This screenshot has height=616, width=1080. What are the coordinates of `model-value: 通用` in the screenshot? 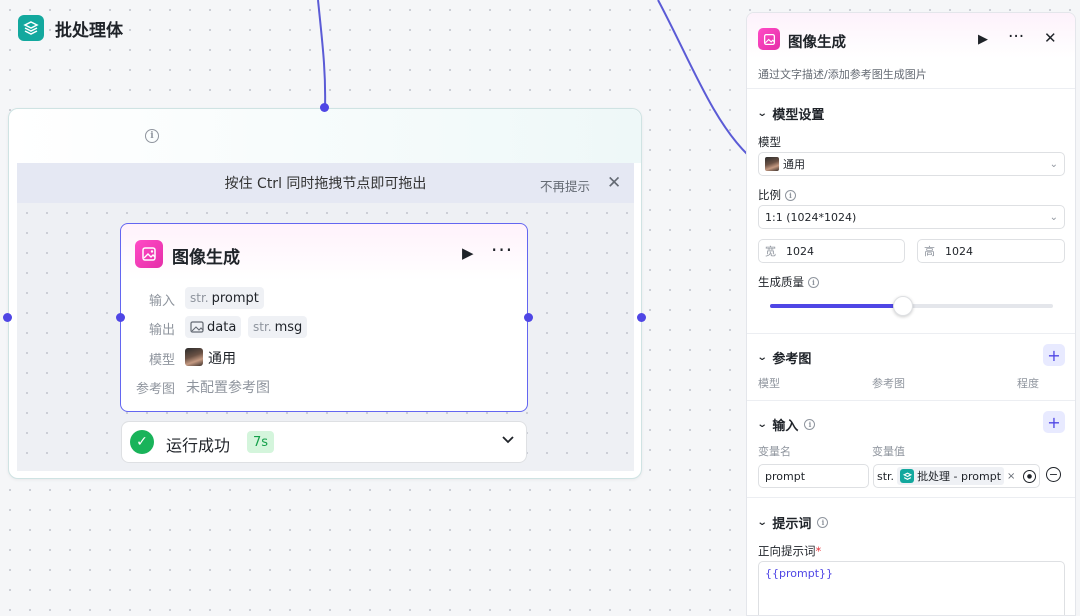 It's located at (222, 359).